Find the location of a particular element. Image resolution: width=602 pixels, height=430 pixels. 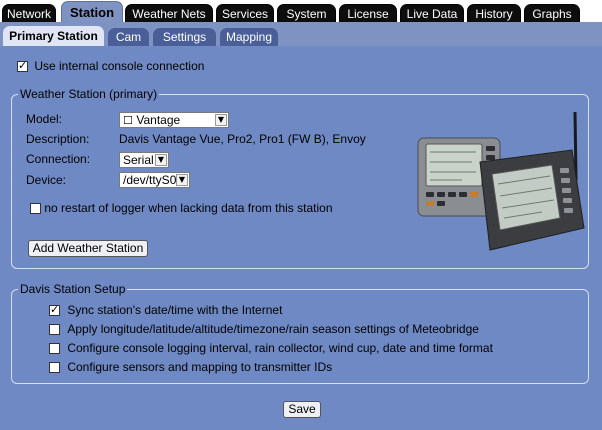

apply-location-checkbox is located at coordinates (54, 330).